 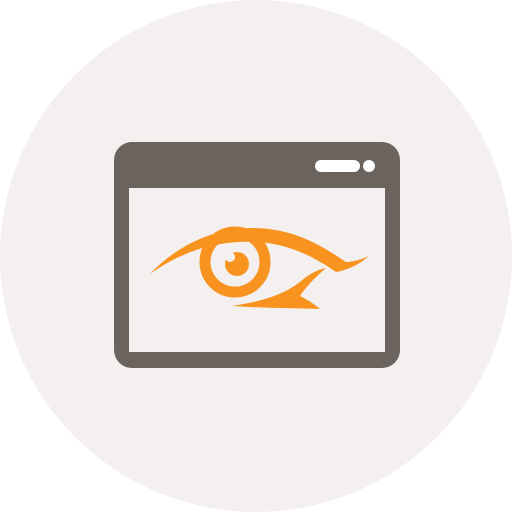 What do you see at coordinates (369, 166) in the screenshot?
I see `window-control-dot` at bounding box center [369, 166].